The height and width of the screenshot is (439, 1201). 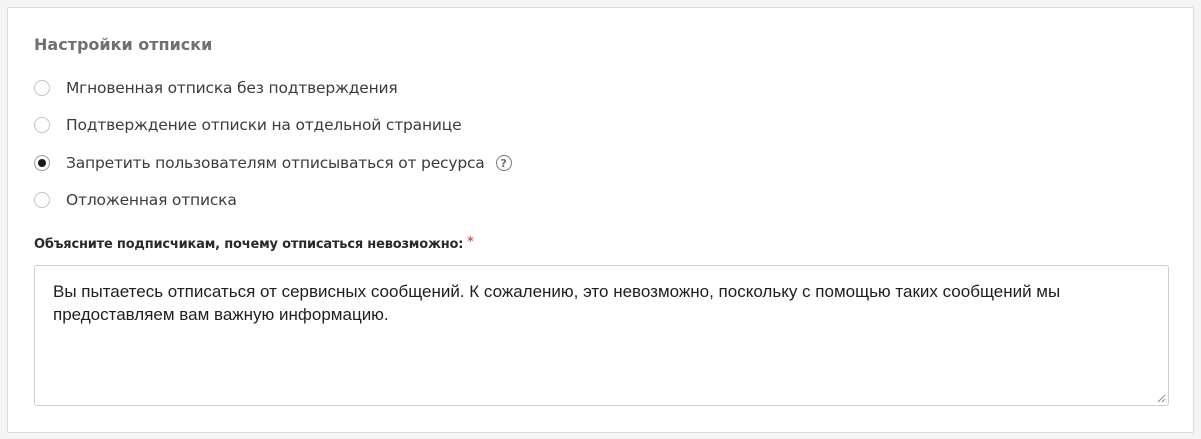 What do you see at coordinates (232, 88) in the screenshot?
I see `option-label: Мгновенная отписка без подтверждения` at bounding box center [232, 88].